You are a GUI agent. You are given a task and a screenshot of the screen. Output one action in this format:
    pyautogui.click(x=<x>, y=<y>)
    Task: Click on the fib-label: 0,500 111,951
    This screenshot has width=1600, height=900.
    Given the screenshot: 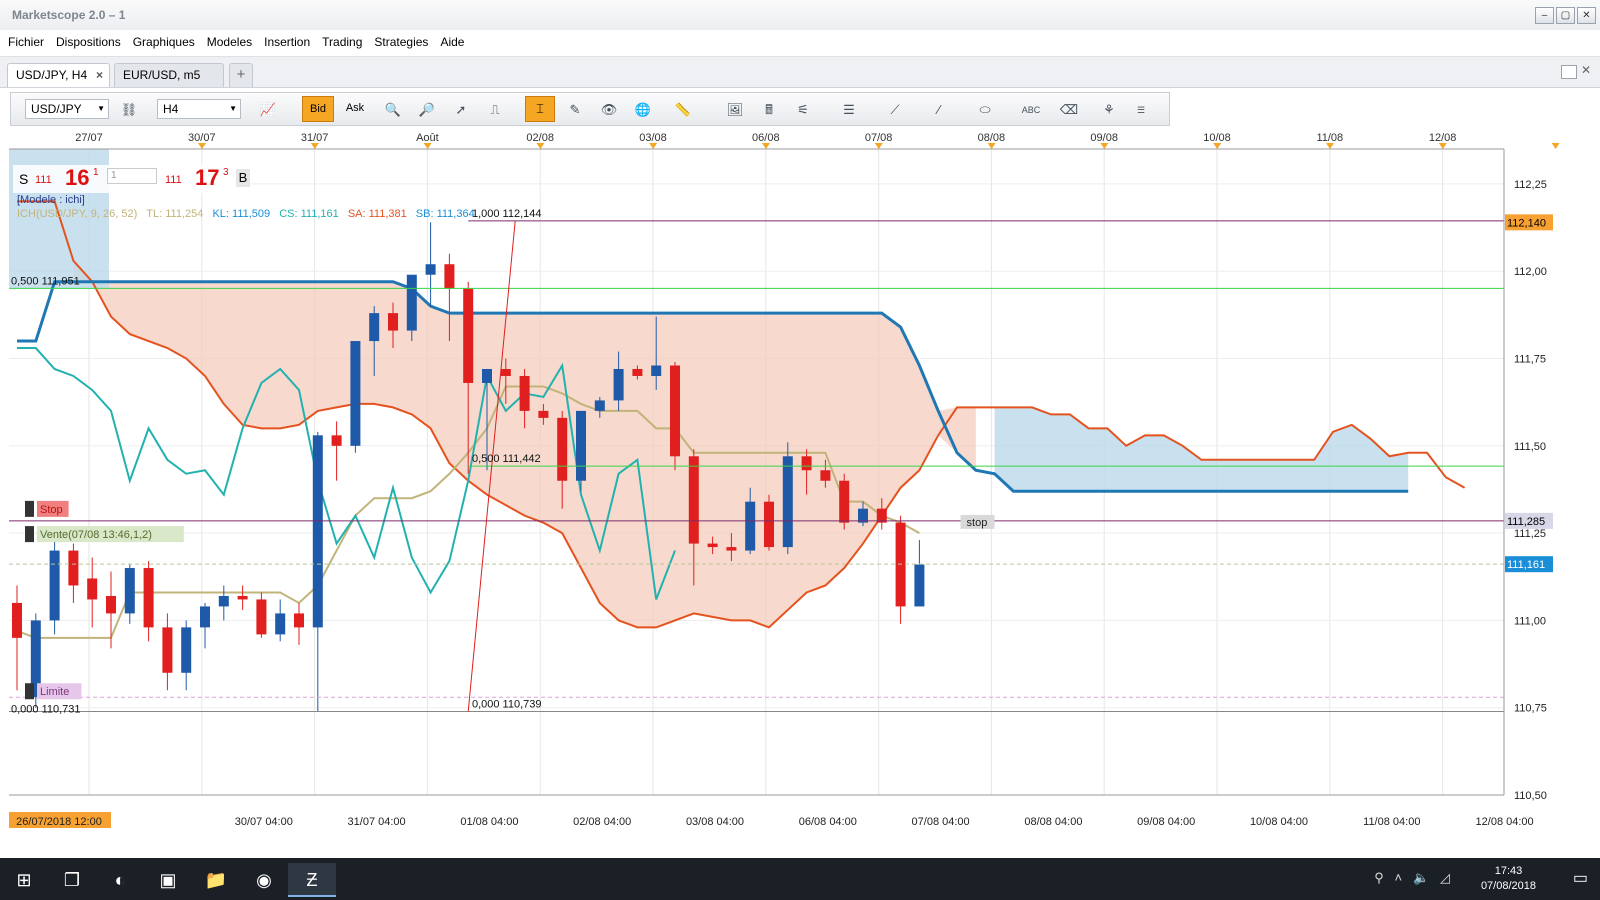 What is the action you would take?
    pyautogui.click(x=45, y=281)
    